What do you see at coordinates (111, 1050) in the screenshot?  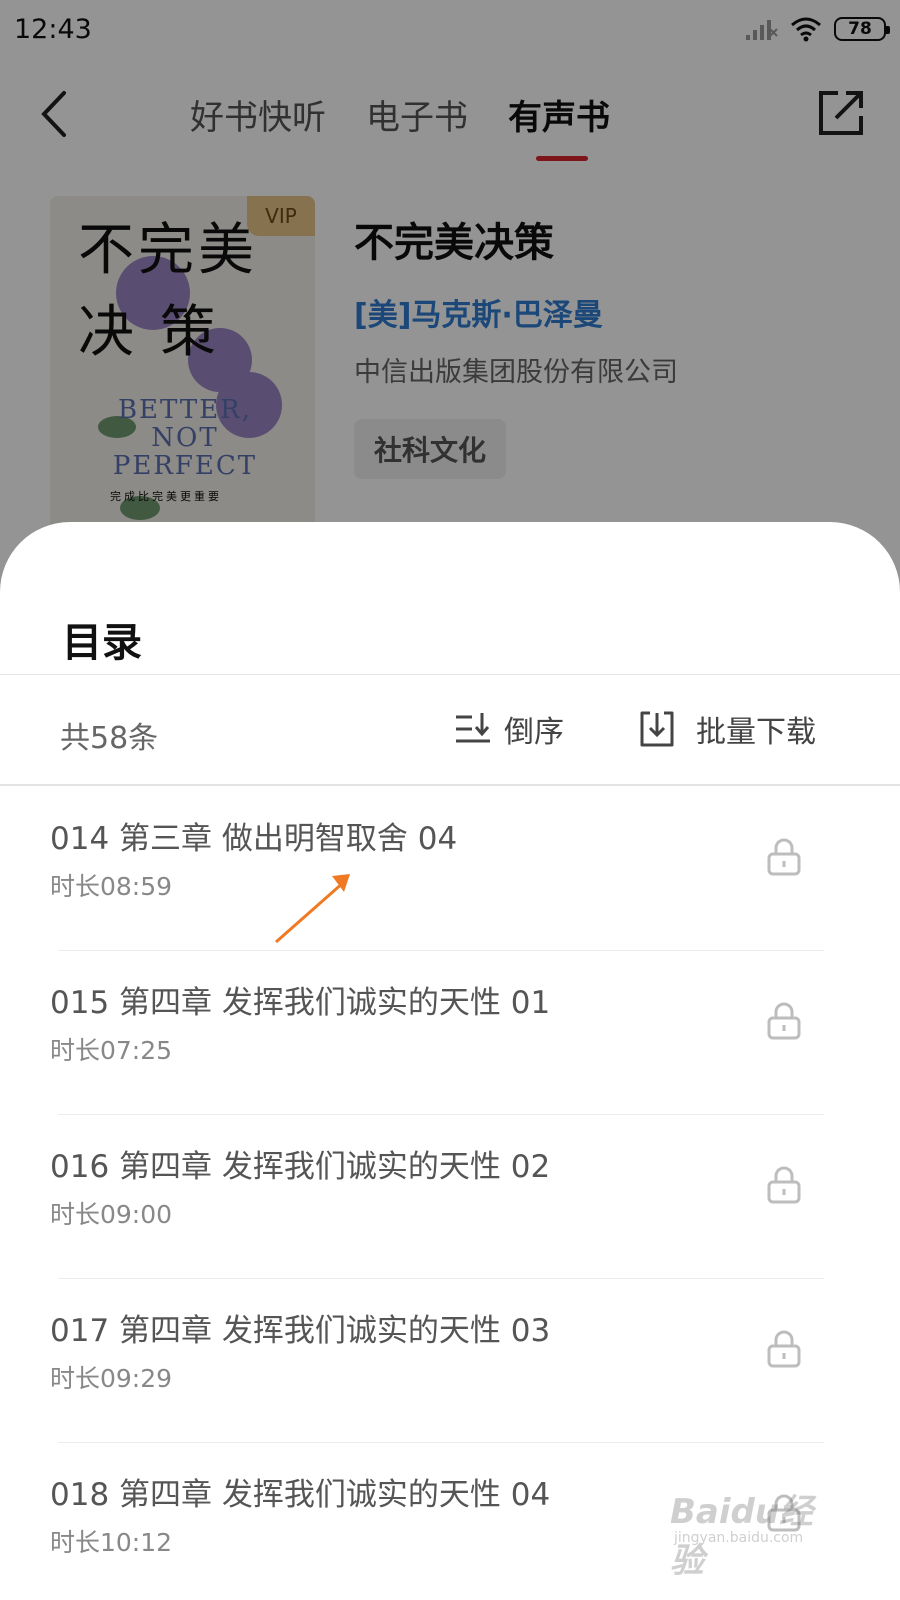 I see `episode-duration: 时长07:25` at bounding box center [111, 1050].